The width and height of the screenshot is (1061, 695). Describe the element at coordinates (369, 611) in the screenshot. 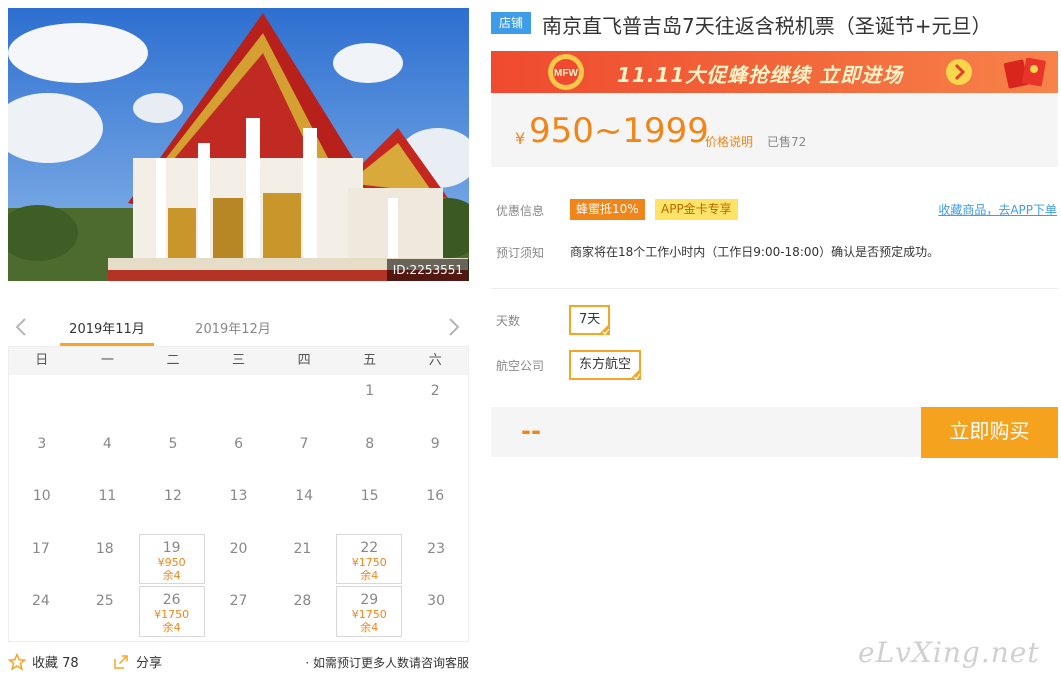

I see `calendar-day-available: 29 ¥1750 余4` at that location.